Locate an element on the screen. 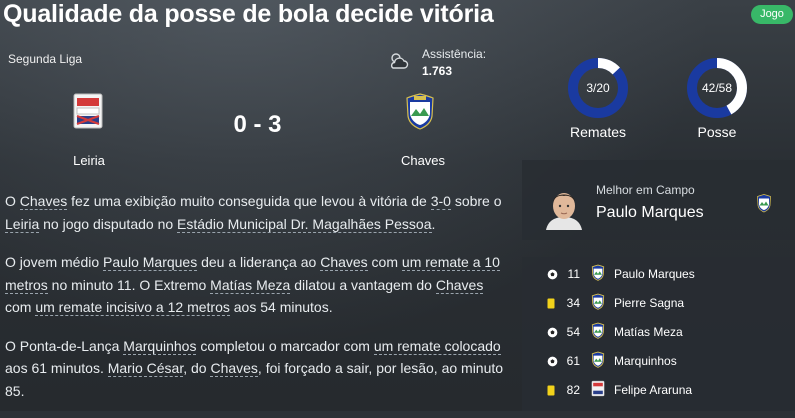 Image resolution: width=795 pixels, height=418 pixels. event-minute: 34 is located at coordinates (573, 303).